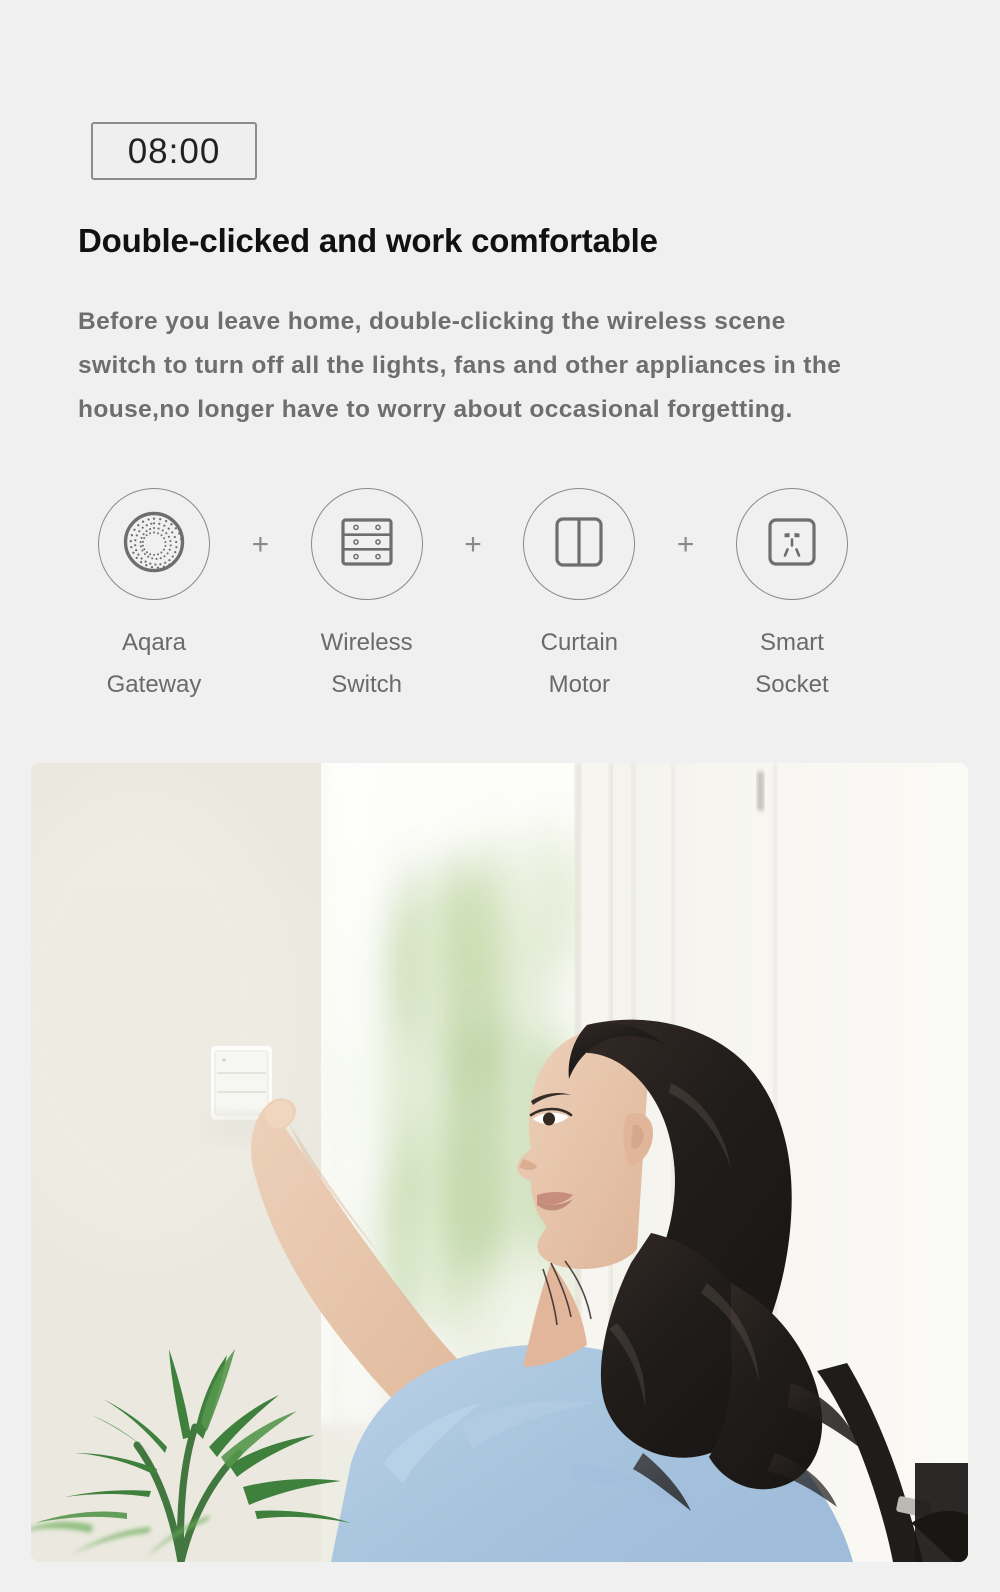 The height and width of the screenshot is (1592, 1000). I want to click on device-item-aqara-gateway: Aqara Gateway, so click(154, 597).